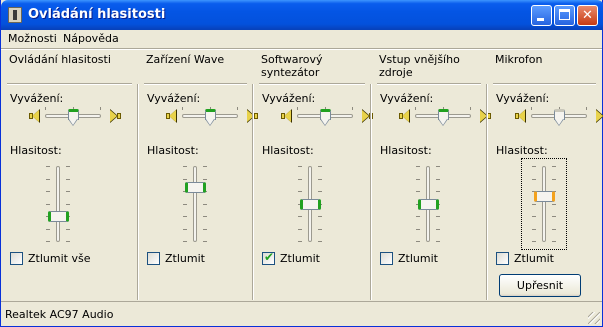  Describe the element at coordinates (541, 15) in the screenshot. I see `minimize-button` at that location.